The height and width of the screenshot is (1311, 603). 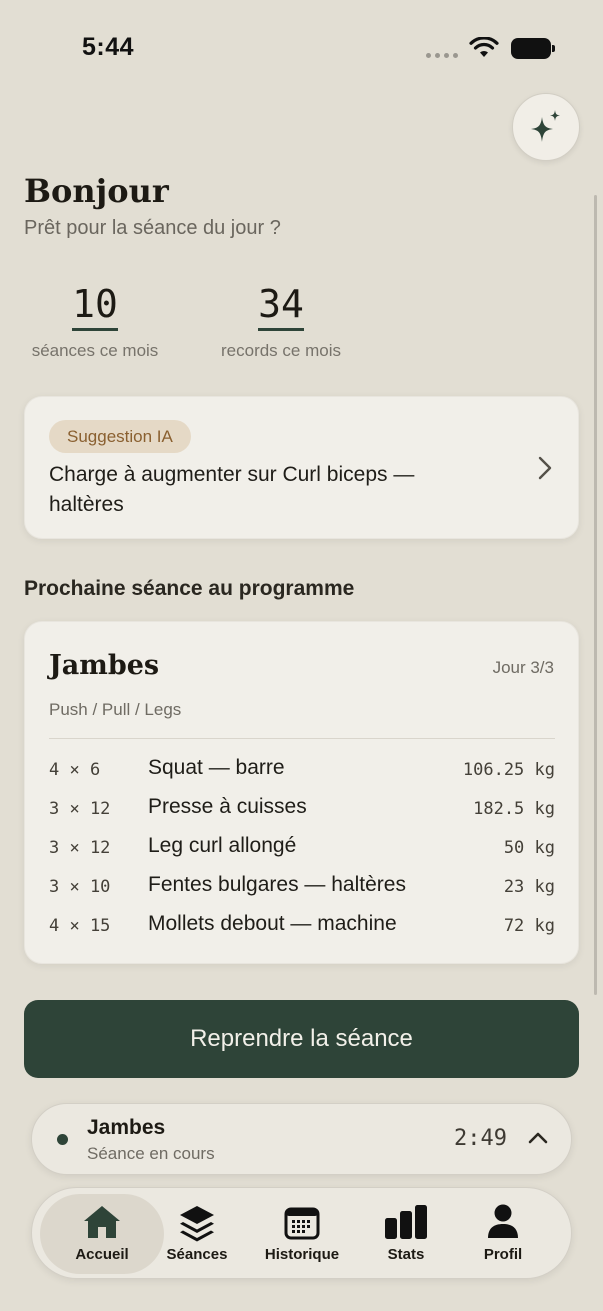 I want to click on resume-session-button: Reprendre la séance, so click(x=301, y=1039).